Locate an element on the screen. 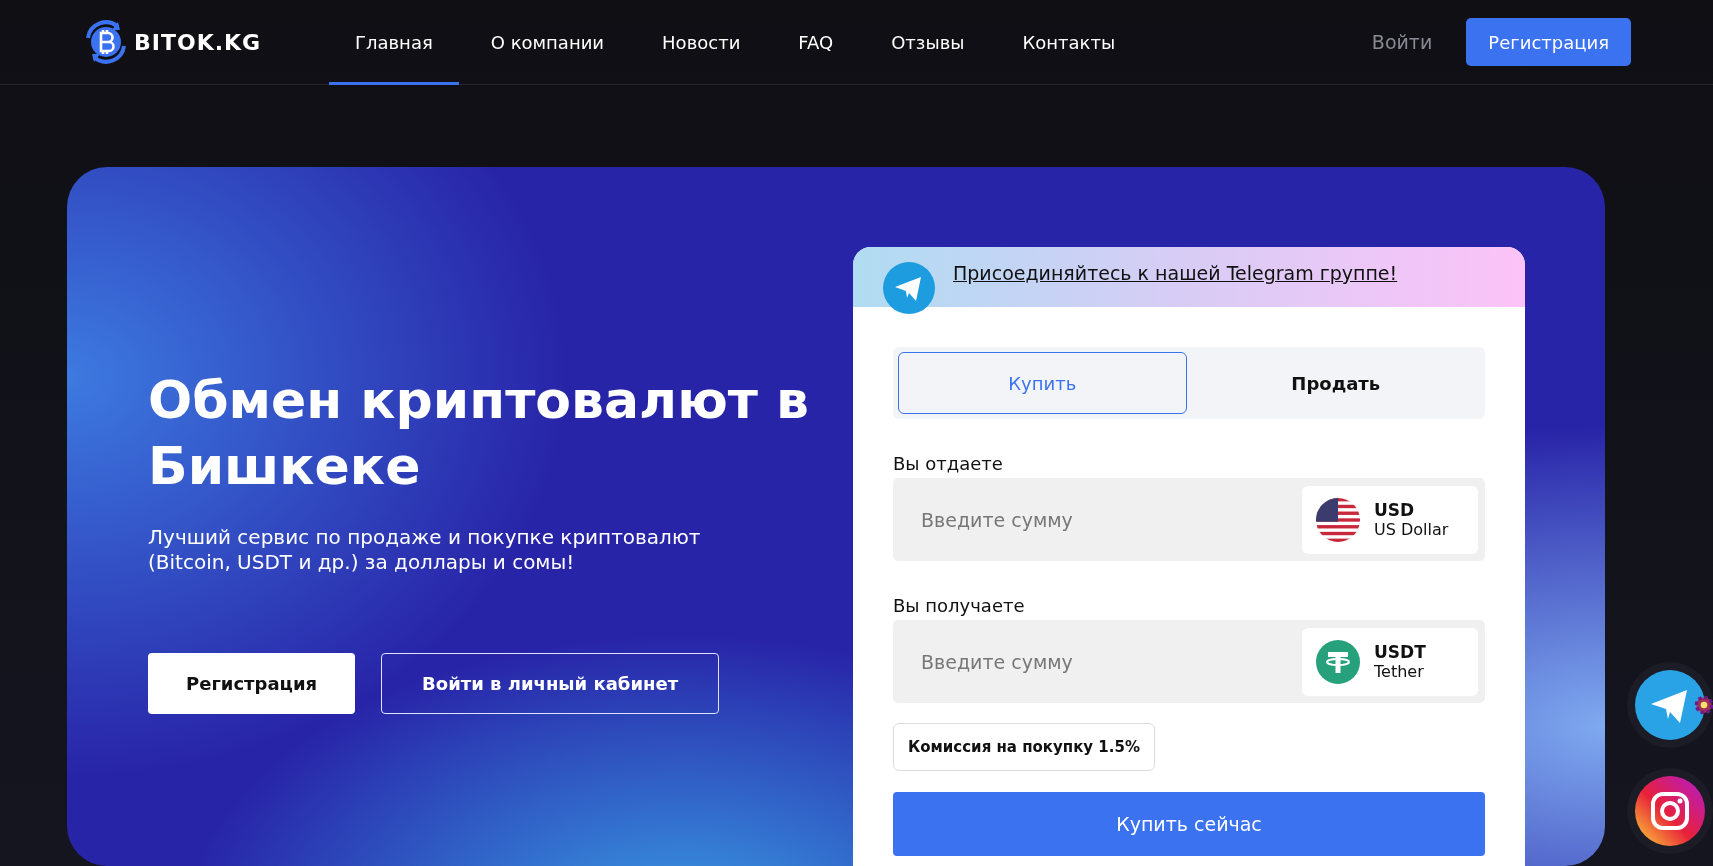 The image size is (1713, 866). instagram-icon is located at coordinates (1670, 811).